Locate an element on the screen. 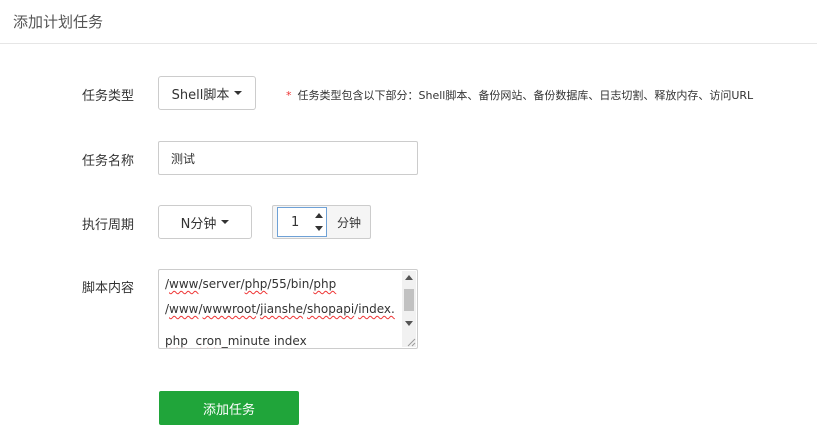 The height and width of the screenshot is (440, 817). script-content-2: /www/wwwroot/jianshe/shopapi/index. is located at coordinates (281, 309).